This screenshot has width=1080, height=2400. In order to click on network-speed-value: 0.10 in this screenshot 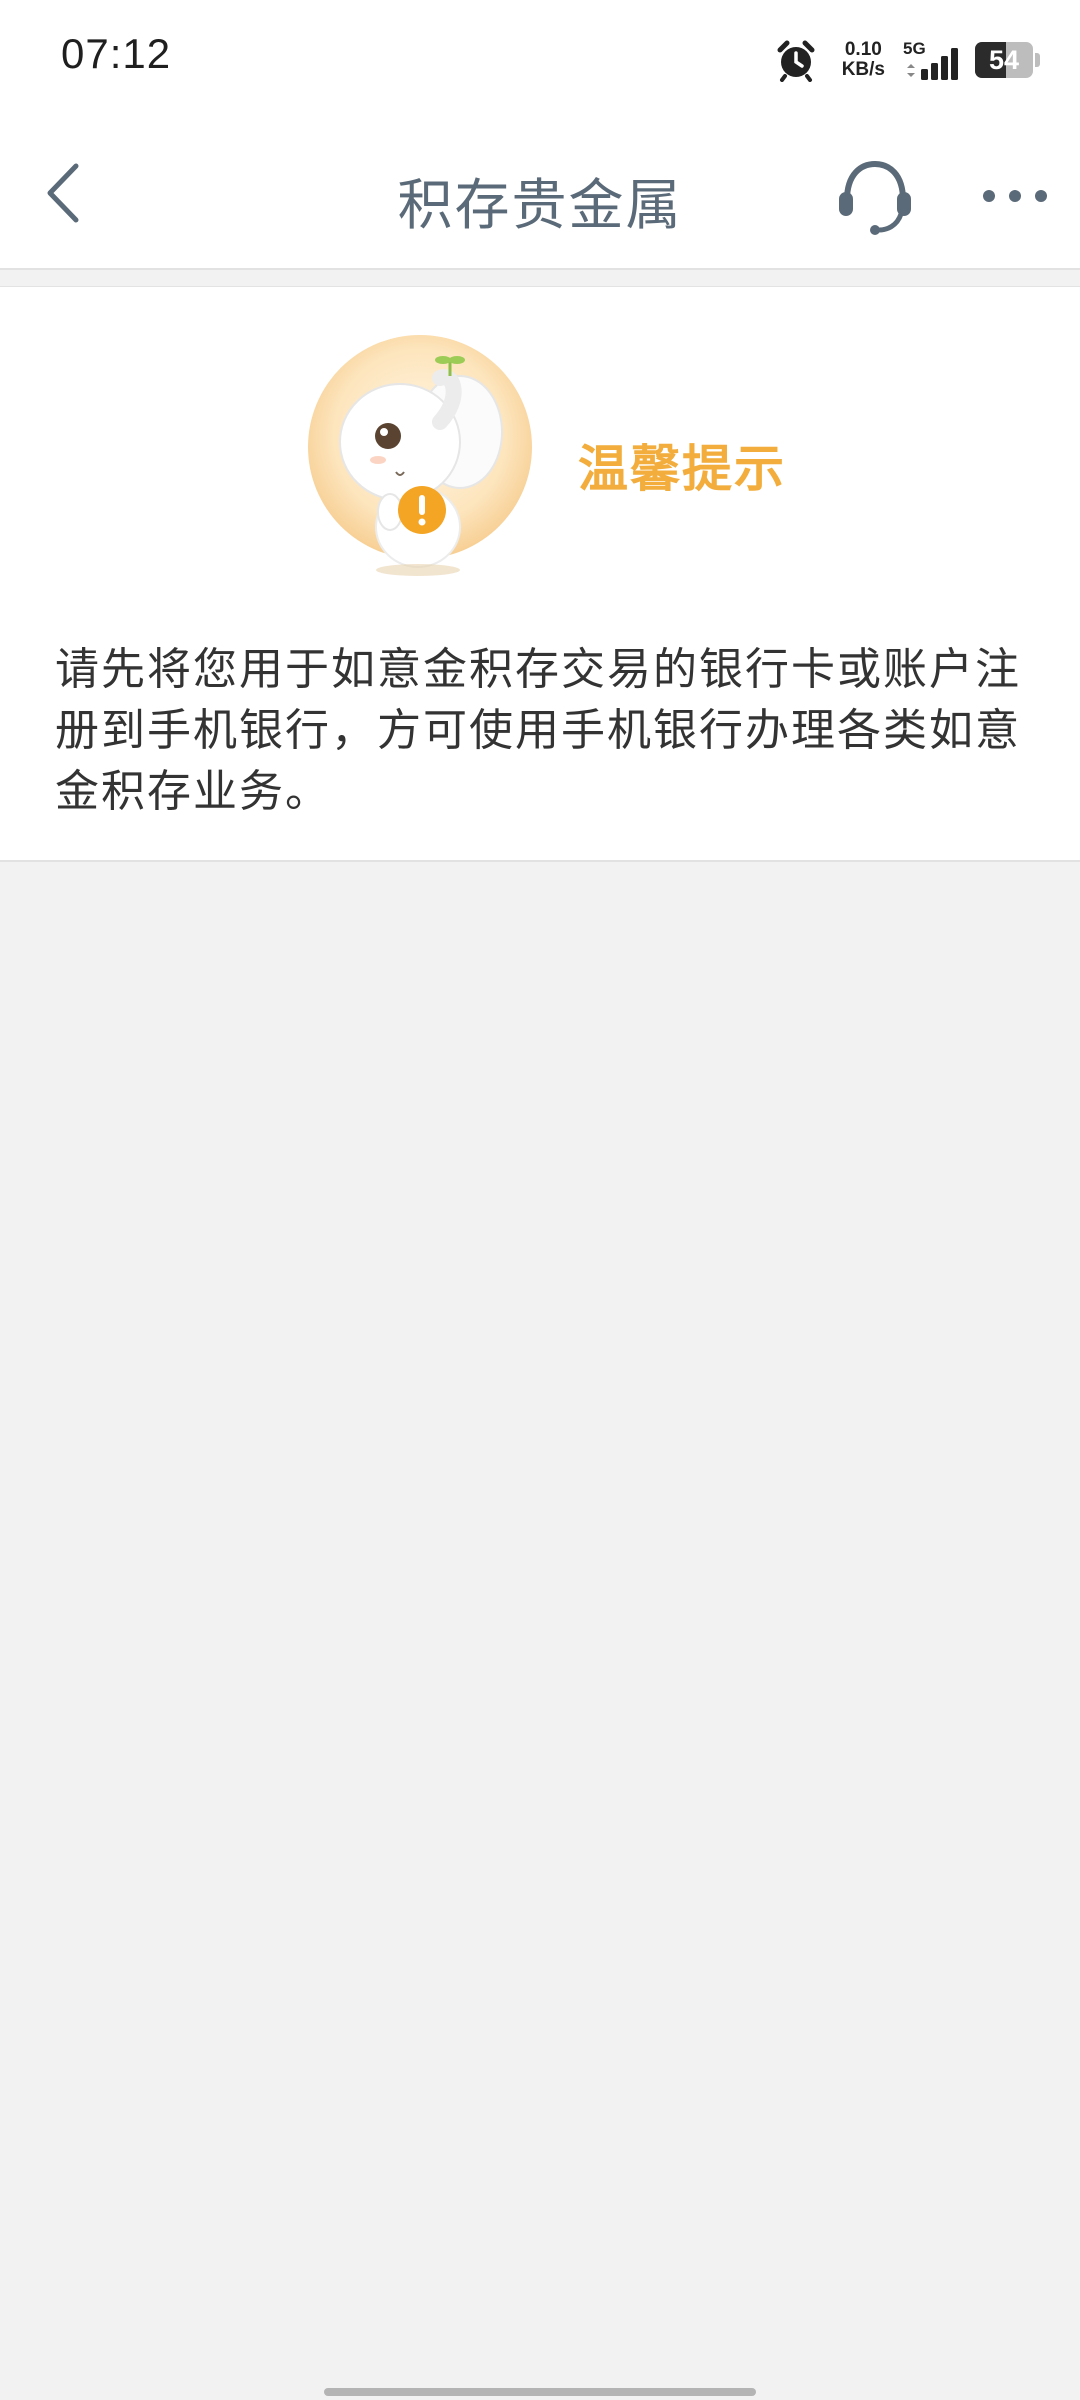, I will do `click(863, 49)`.